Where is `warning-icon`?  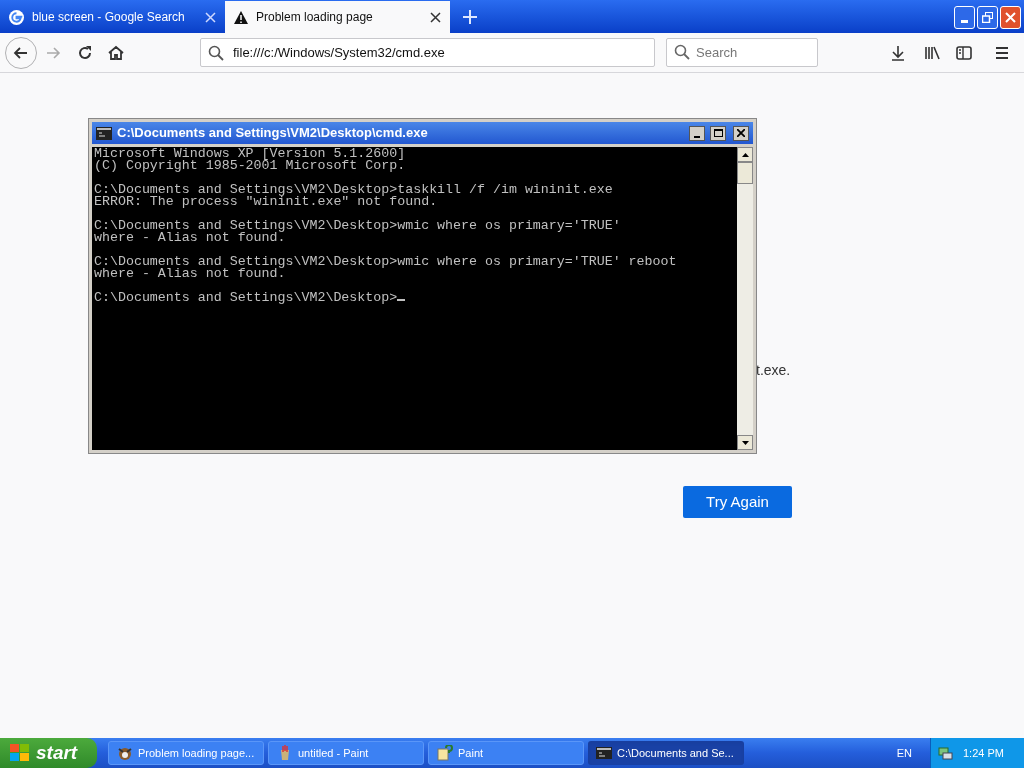 warning-icon is located at coordinates (241, 17).